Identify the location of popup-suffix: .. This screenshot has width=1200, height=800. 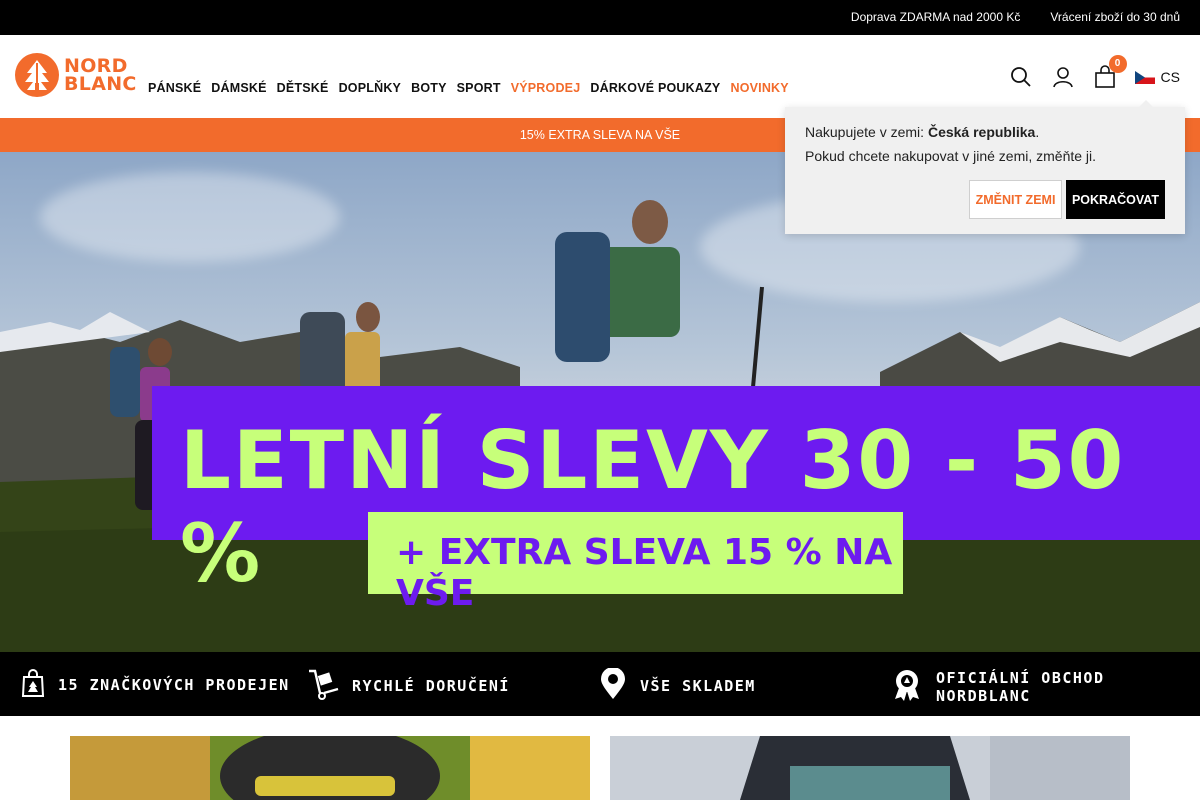
(1037, 132).